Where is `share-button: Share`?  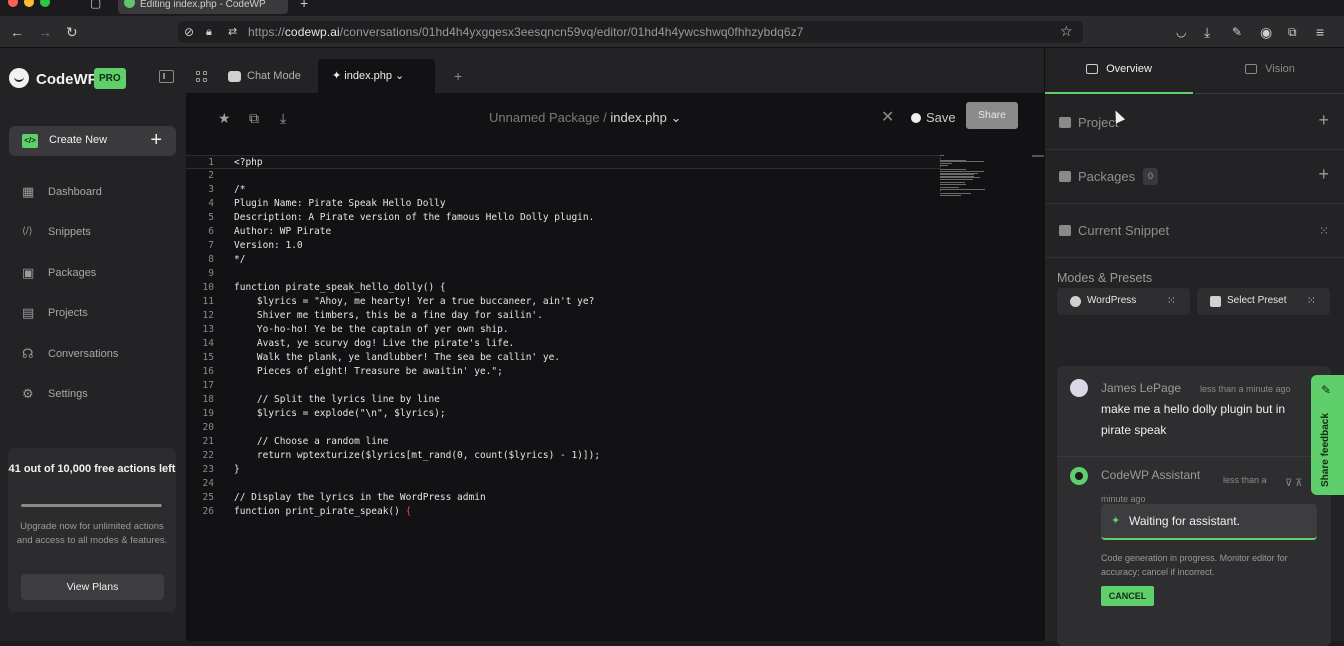
share-button: Share is located at coordinates (992, 115).